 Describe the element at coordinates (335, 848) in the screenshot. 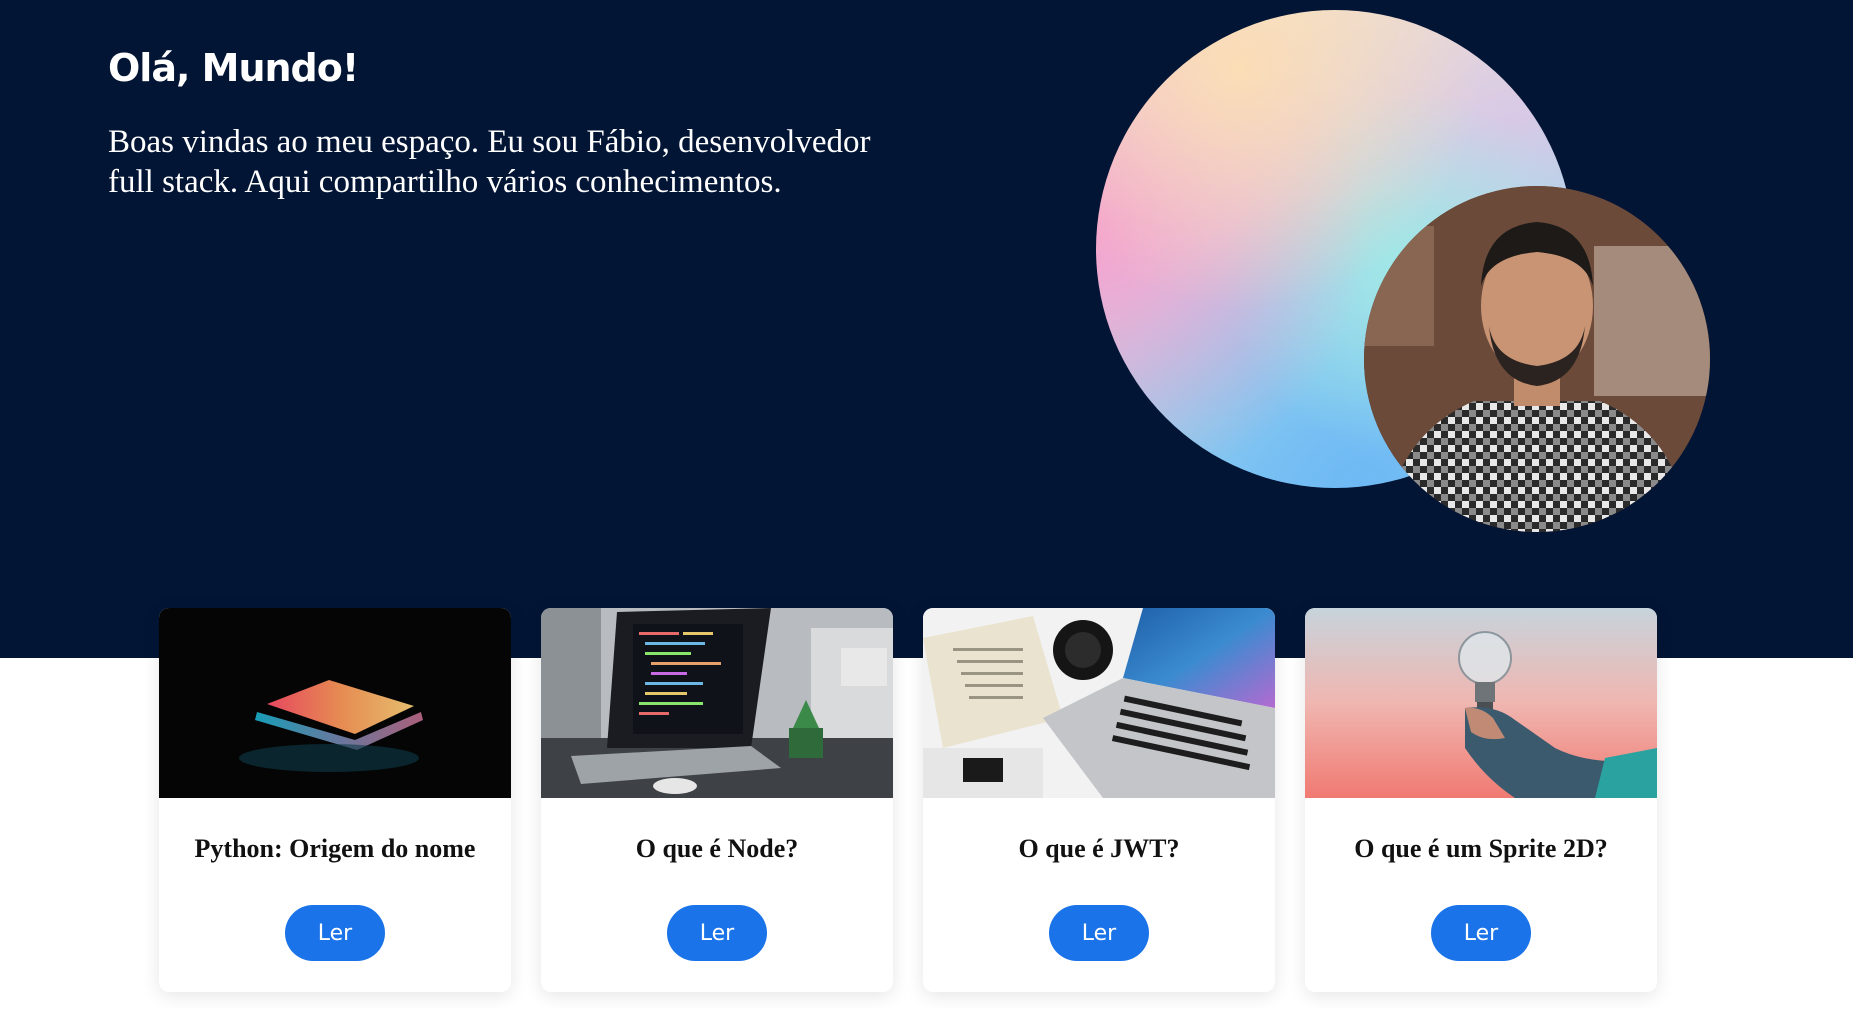

I see `post-title: Python: Origem do nome` at that location.